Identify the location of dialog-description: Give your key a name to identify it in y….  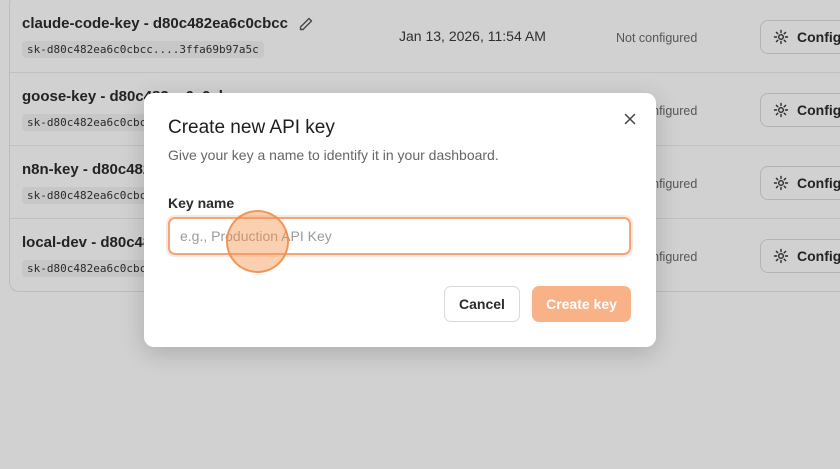
(333, 155).